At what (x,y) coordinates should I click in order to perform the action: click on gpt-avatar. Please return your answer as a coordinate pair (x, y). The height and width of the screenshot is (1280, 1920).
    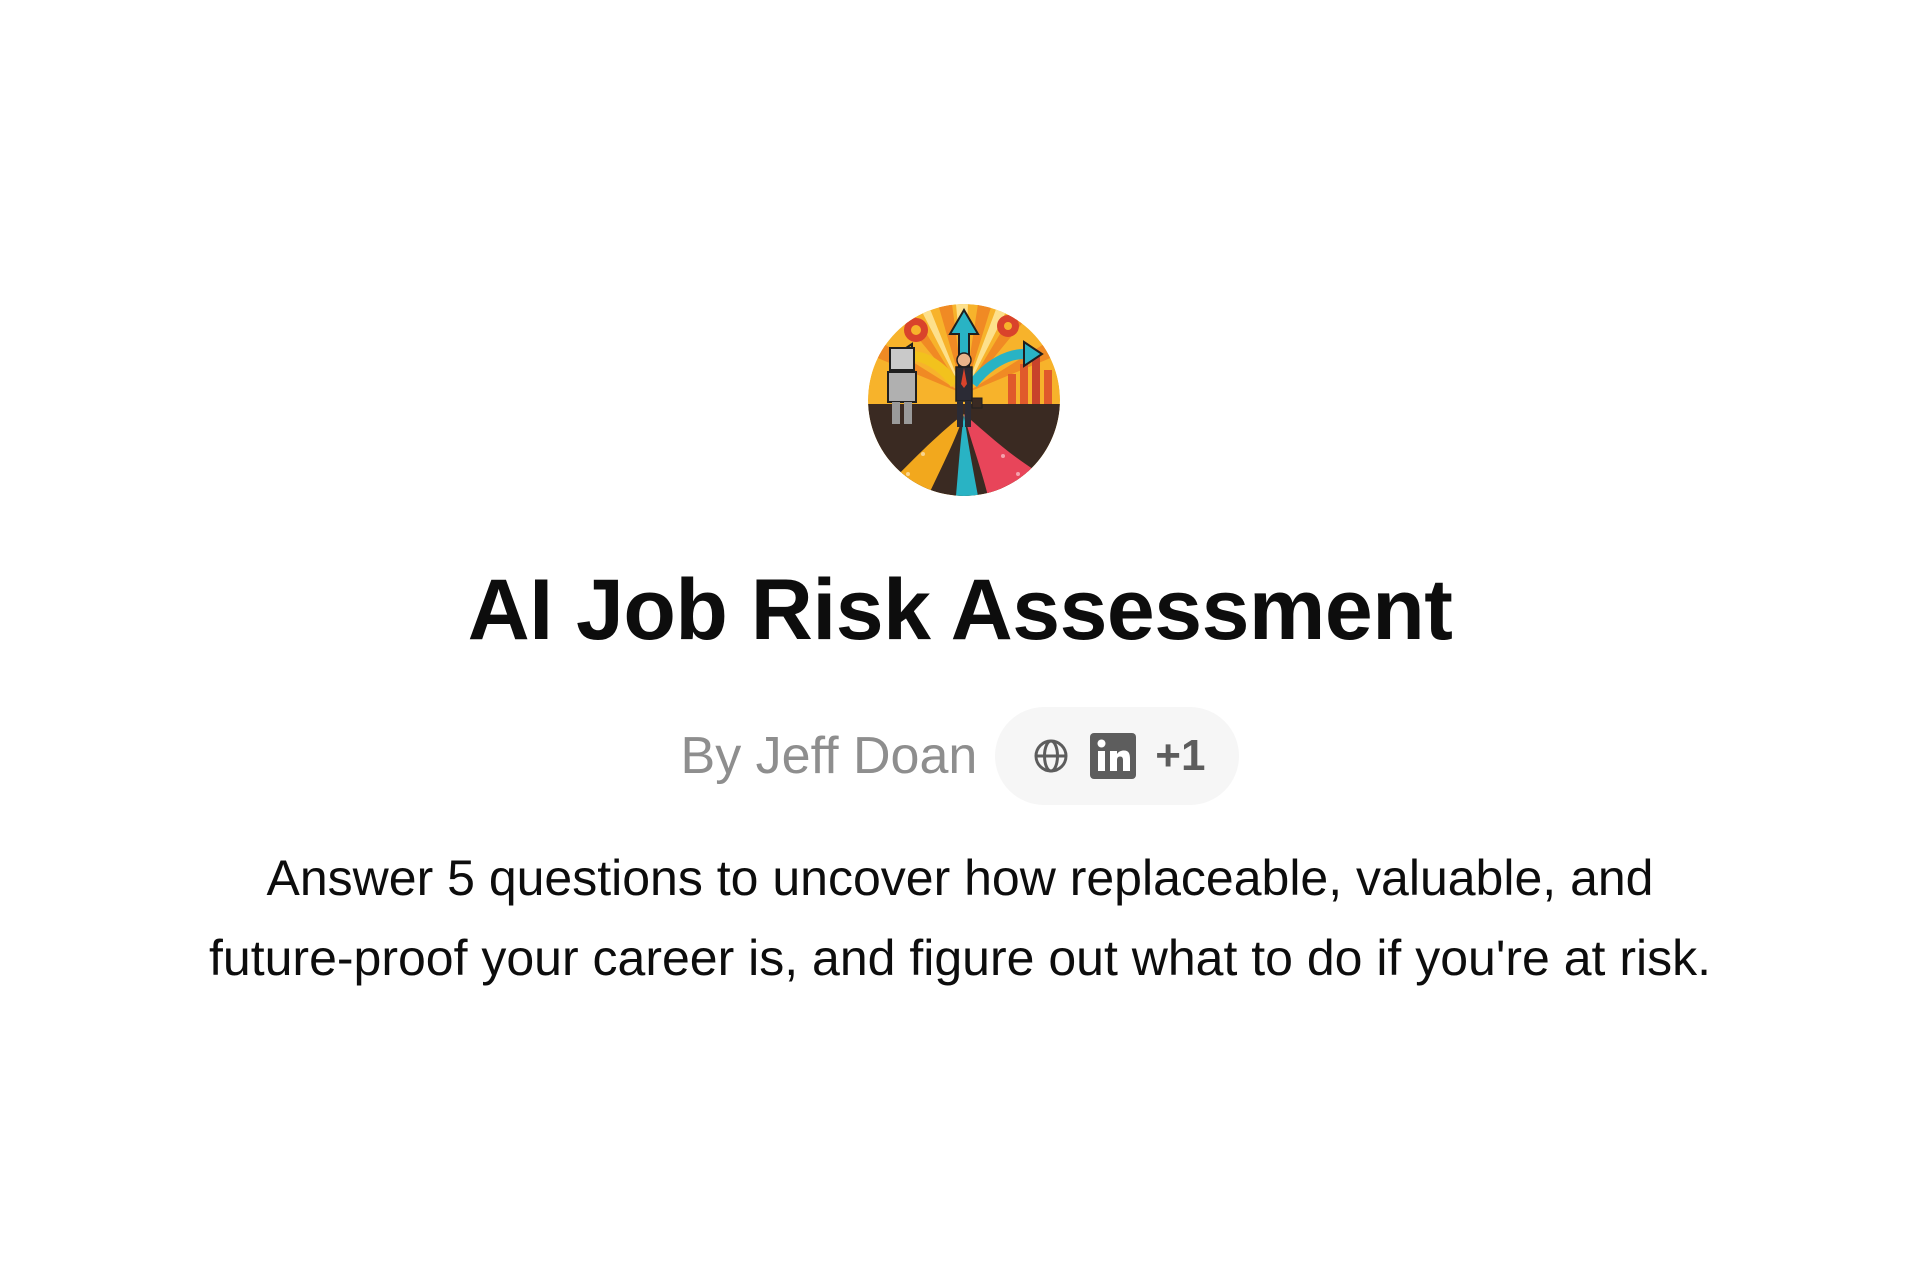
    Looking at the image, I should click on (964, 400).